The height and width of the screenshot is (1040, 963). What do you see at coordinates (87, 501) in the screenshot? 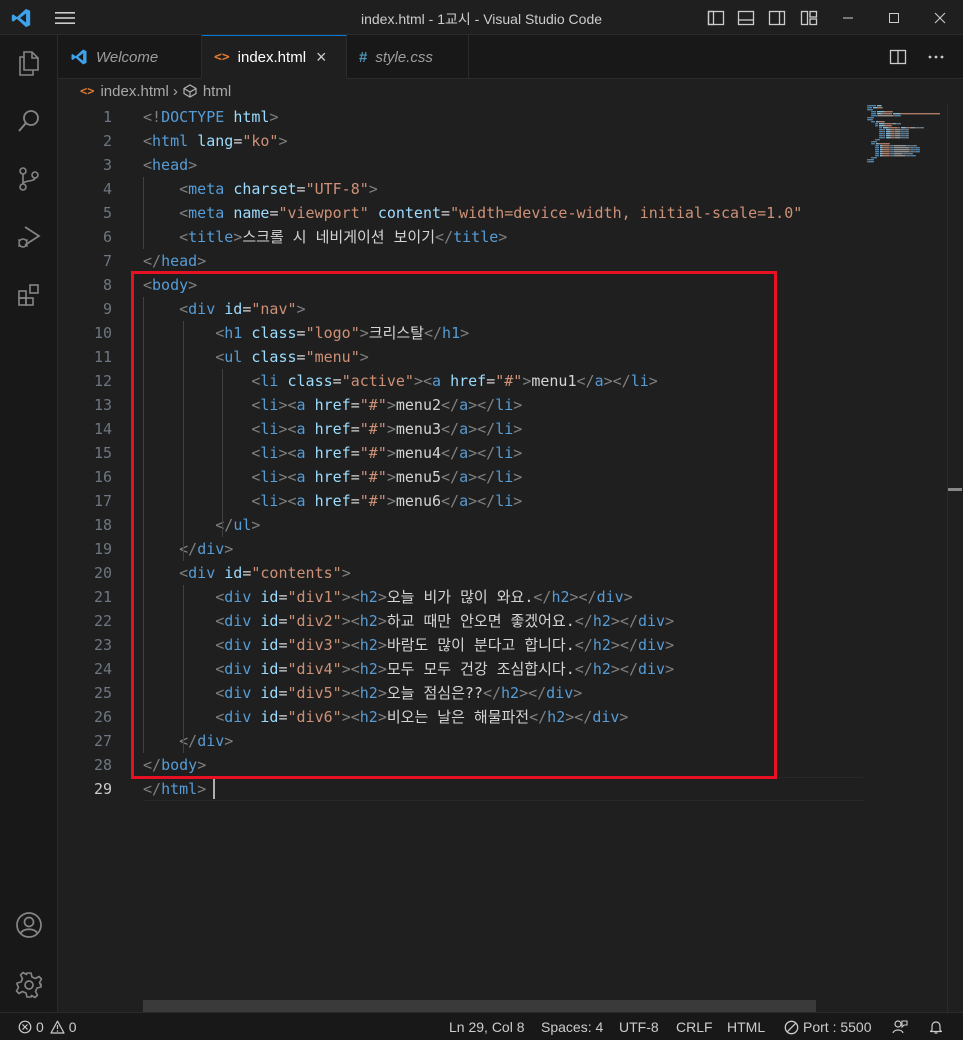
I see `line-number: 17` at bounding box center [87, 501].